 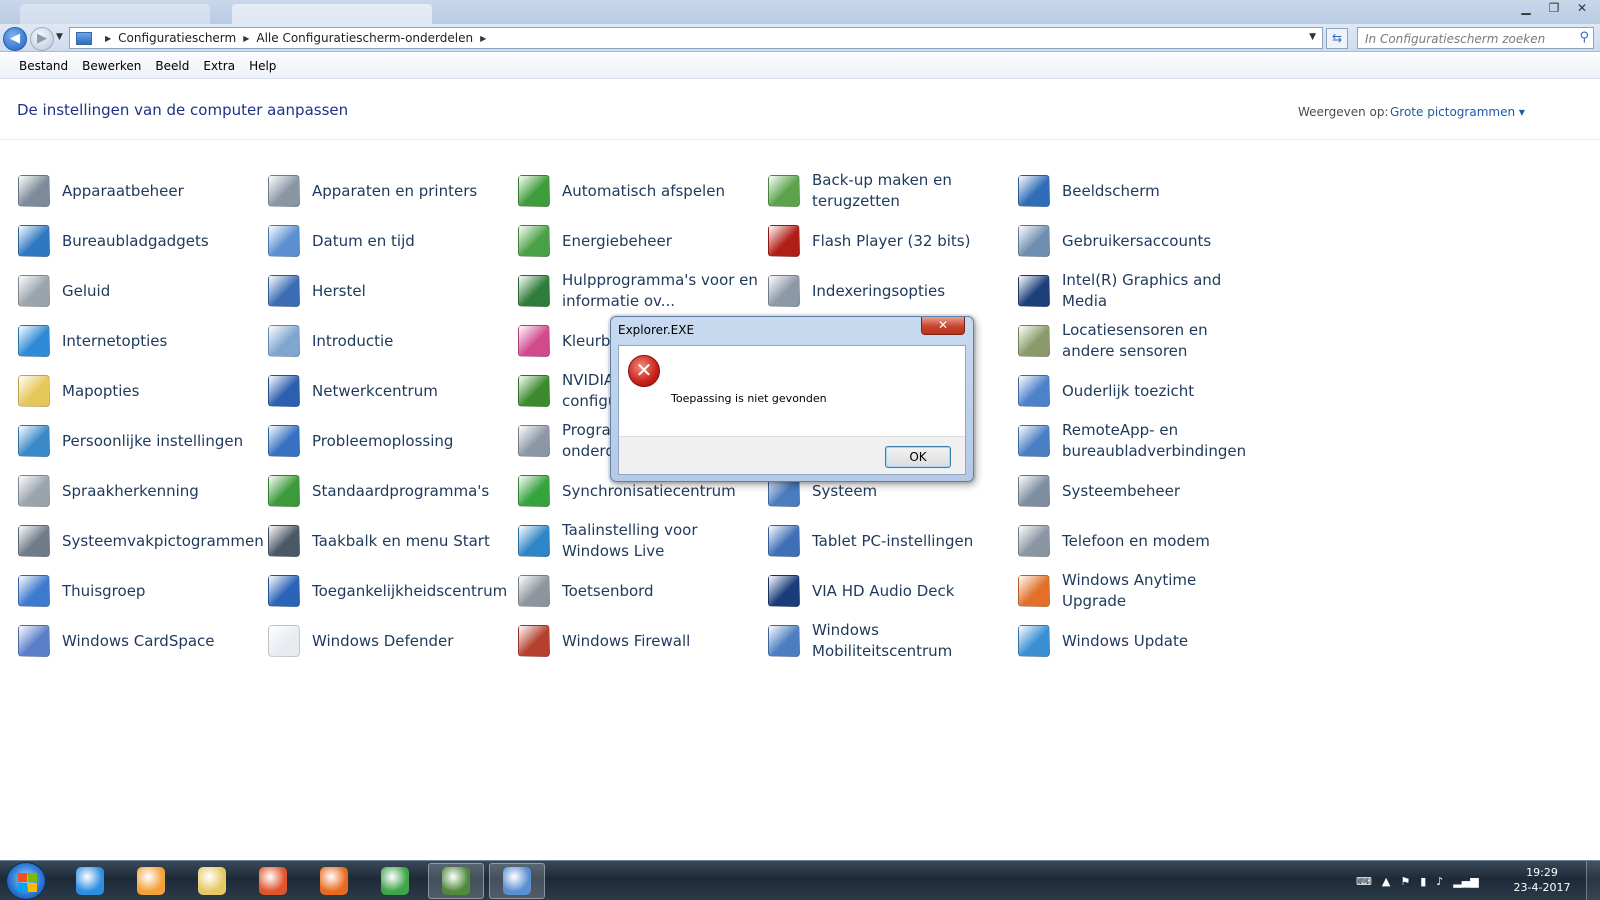 I want to click on taskbar-app-file-explorer, so click(x=212, y=881).